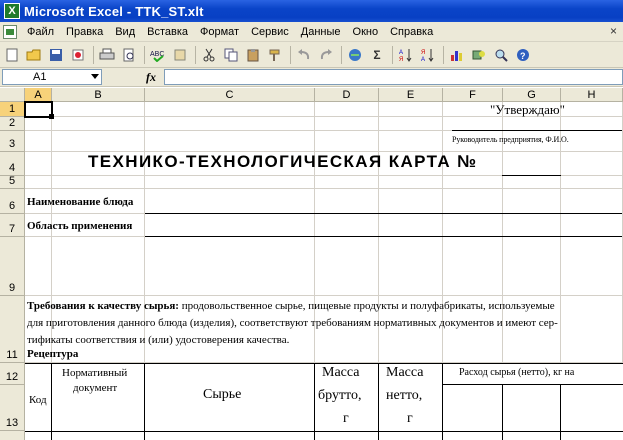 Image resolution: width=623 pixels, height=440 pixels. I want to click on undo-button, so click(304, 55).